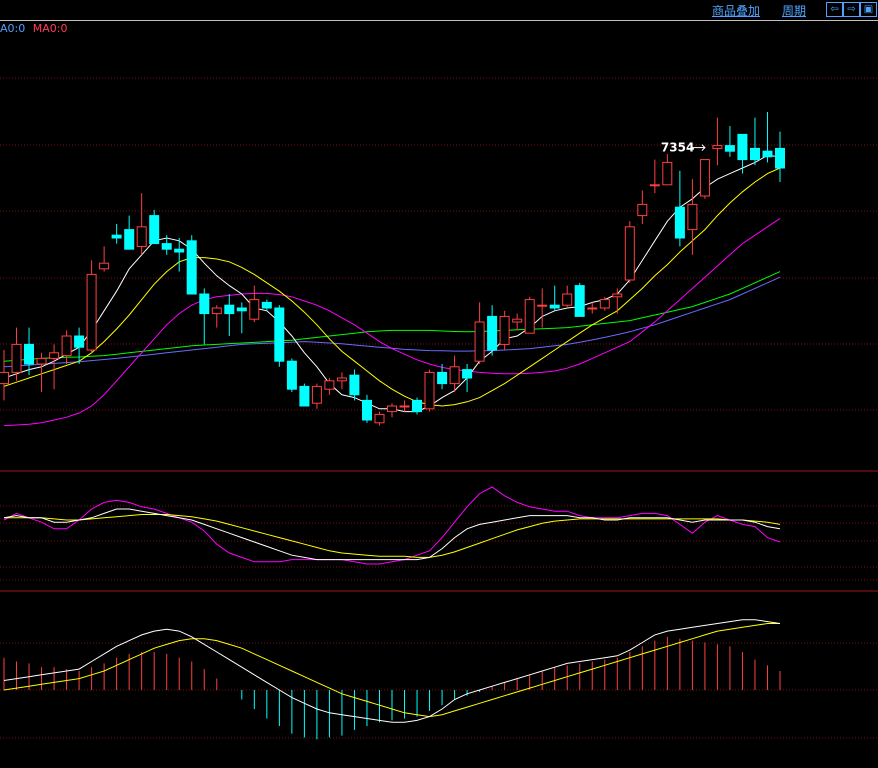 The height and width of the screenshot is (768, 878). Describe the element at coordinates (851, 9) in the screenshot. I see `arrow-right-icon: ⇨` at that location.